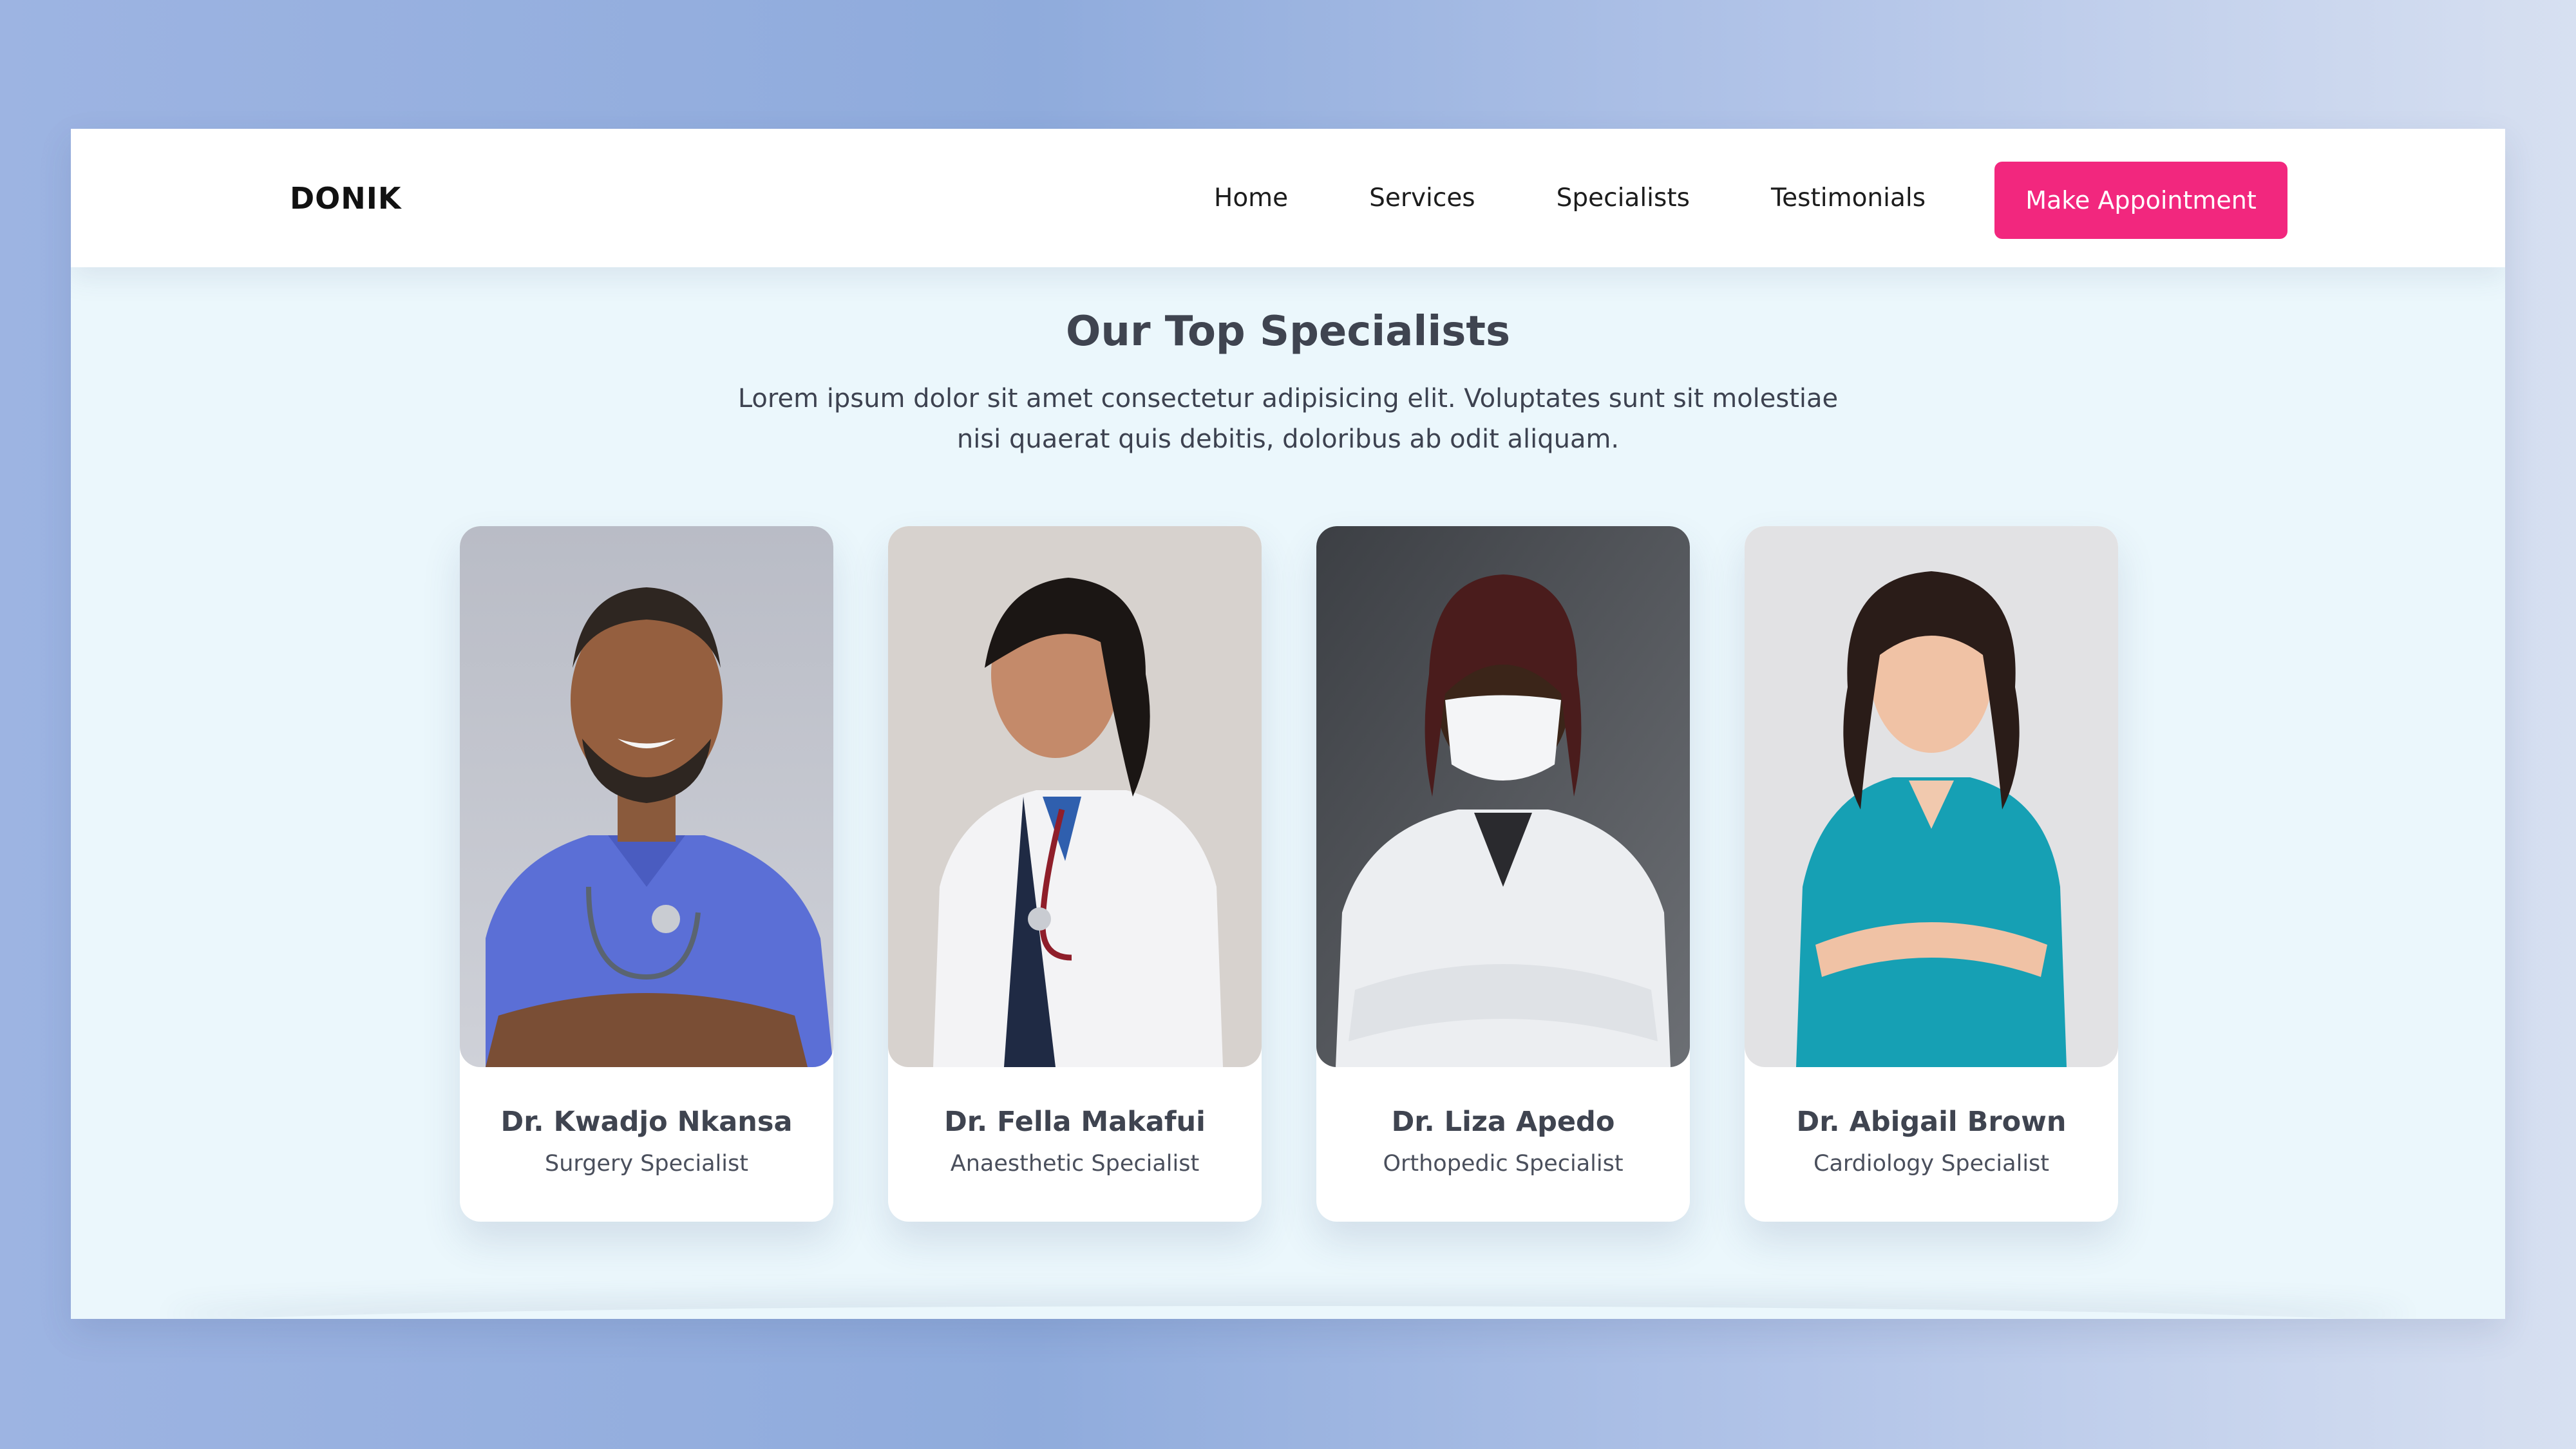 This screenshot has height=1449, width=2576. I want to click on nav-services: Services, so click(1422, 199).